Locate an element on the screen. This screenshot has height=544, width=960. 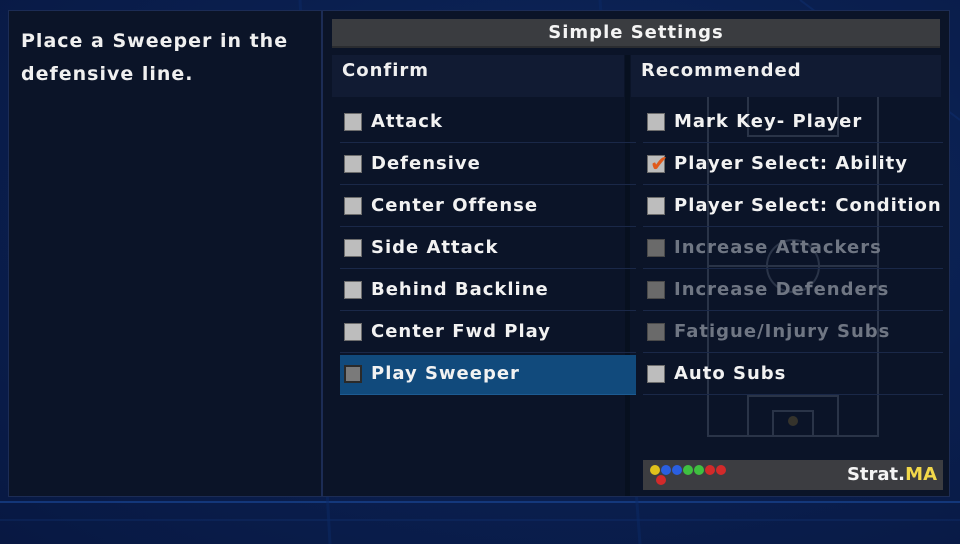
strategy-label: Strat. is located at coordinates (875, 474).